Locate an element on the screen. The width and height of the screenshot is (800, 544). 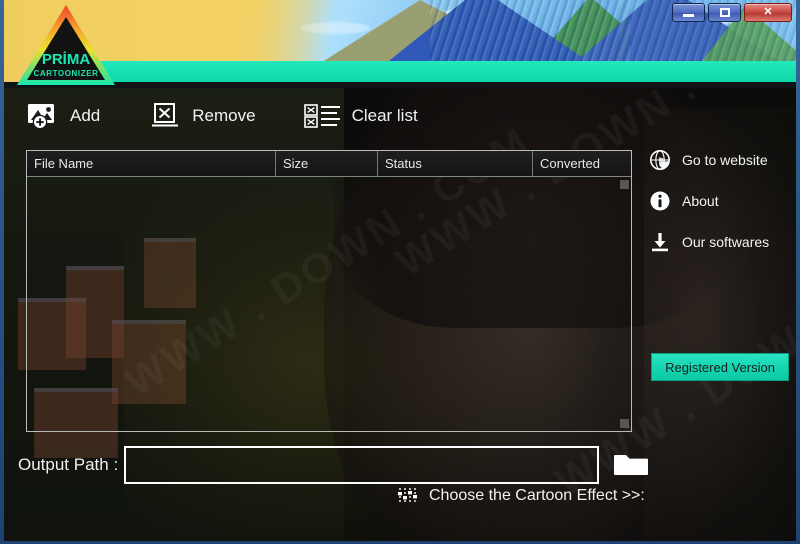
window-border-right is located at coordinates (798, 272).